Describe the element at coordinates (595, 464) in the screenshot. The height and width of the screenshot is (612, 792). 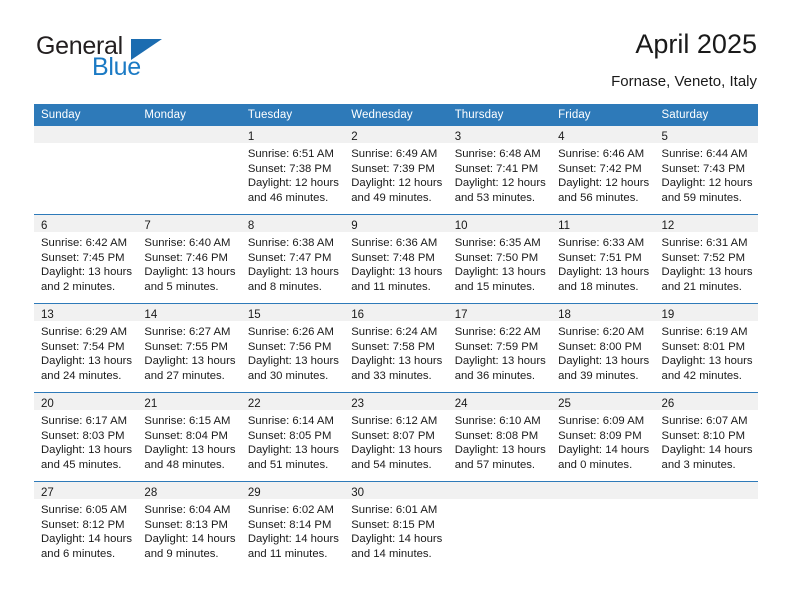
I see `daylight-duration-line2: and 0 minutes.` at that location.